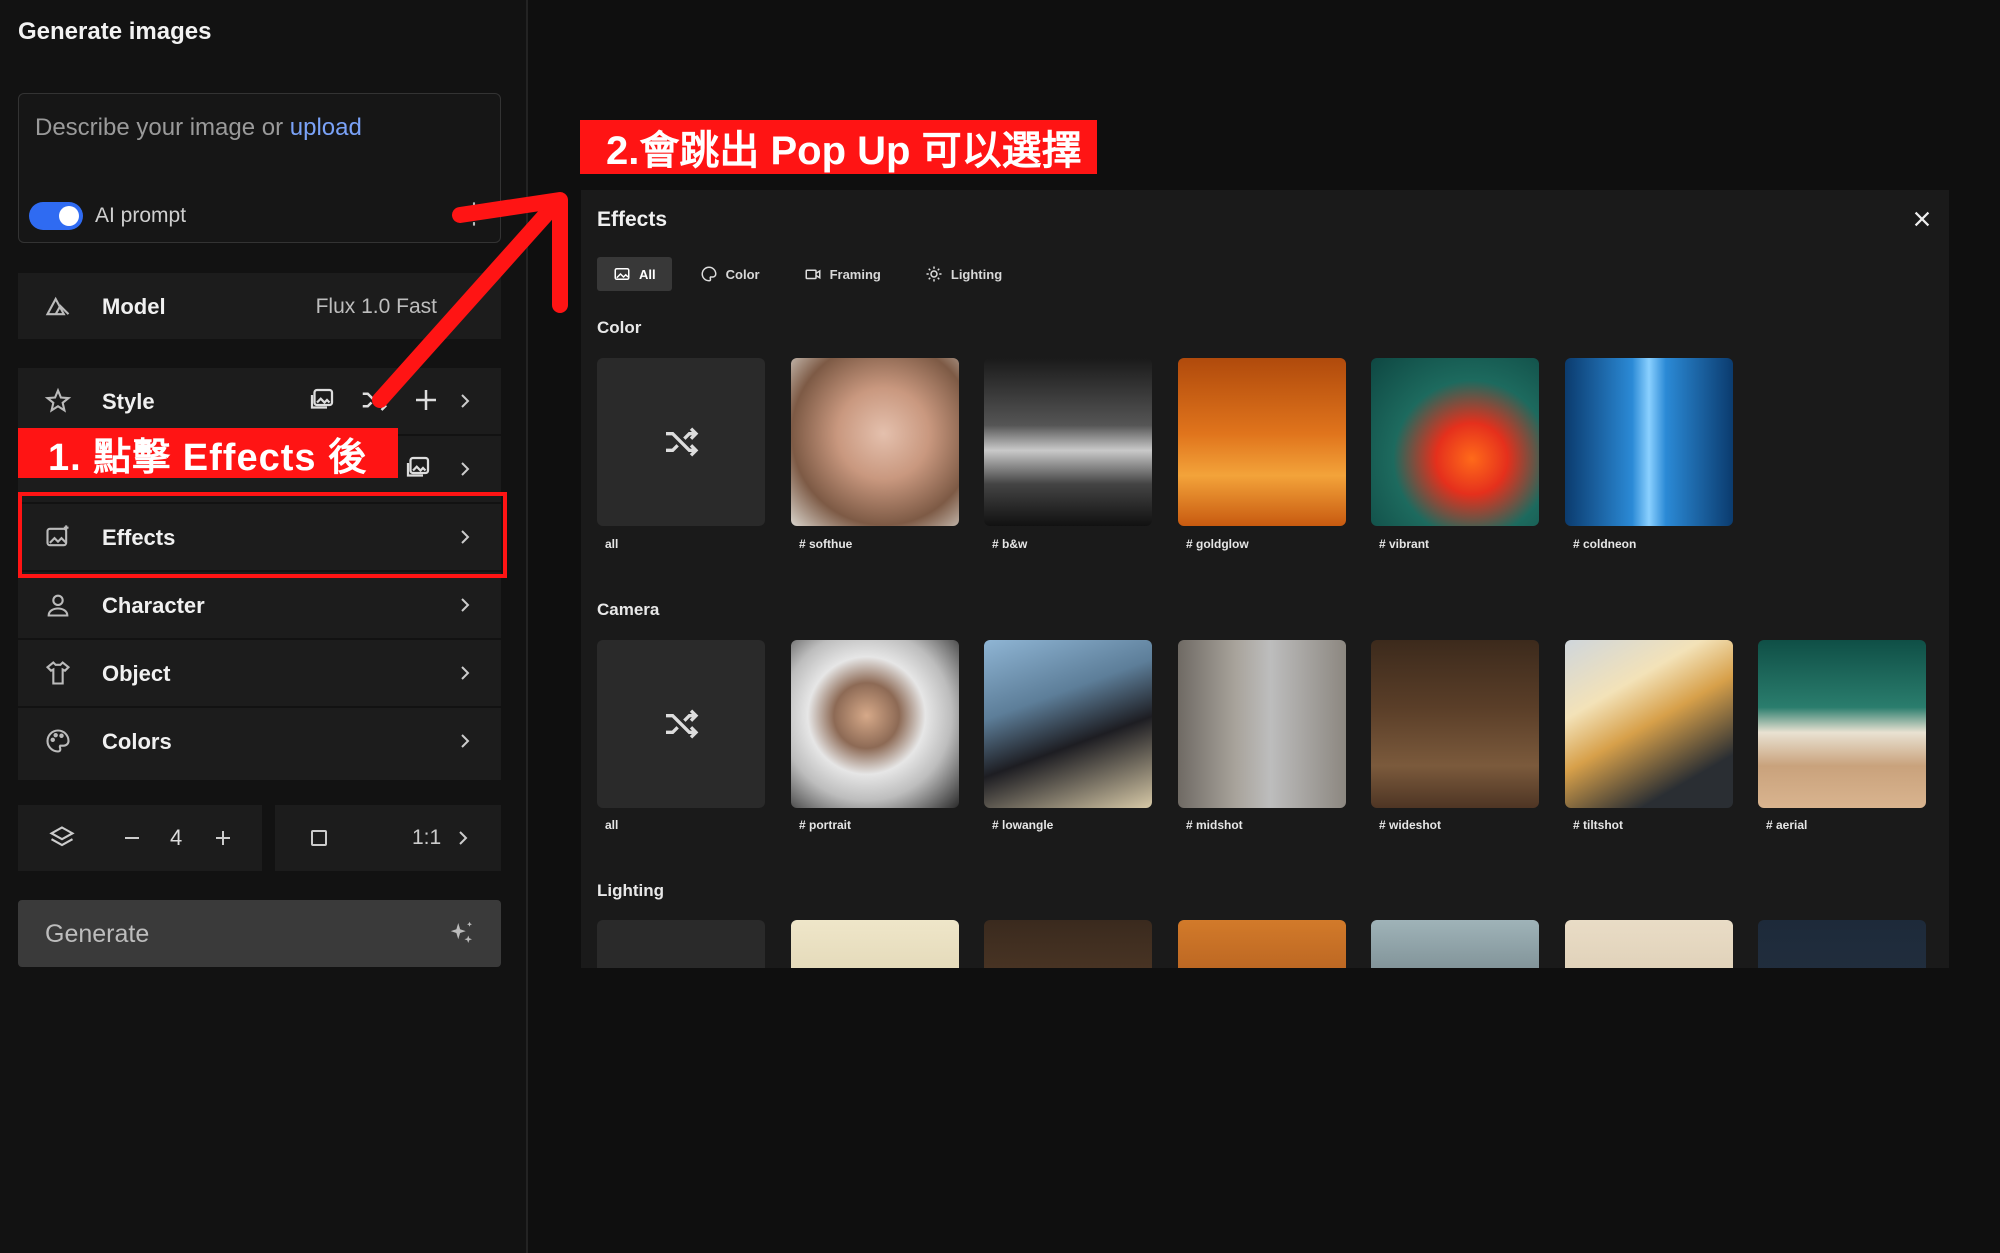  I want to click on sidebar-item-character: Character, so click(259, 605).